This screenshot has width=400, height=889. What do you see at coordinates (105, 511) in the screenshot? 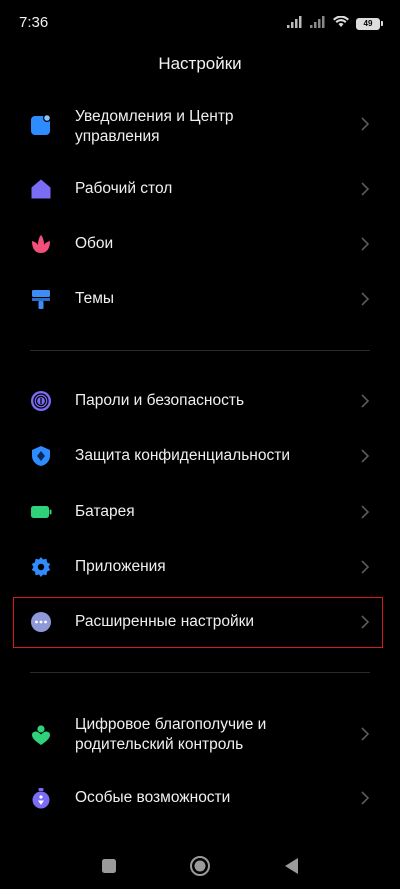
I see `item-label: Батарея` at bounding box center [105, 511].